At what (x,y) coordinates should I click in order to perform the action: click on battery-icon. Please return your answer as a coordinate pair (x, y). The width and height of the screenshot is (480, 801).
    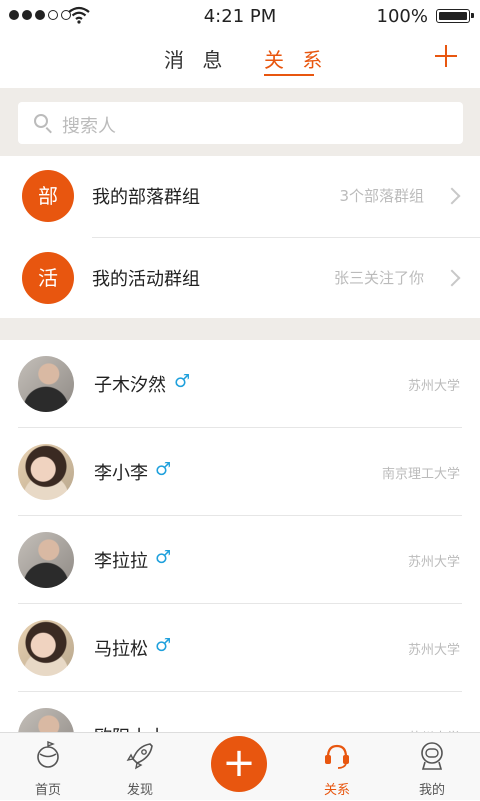
    Looking at the image, I should click on (455, 16).